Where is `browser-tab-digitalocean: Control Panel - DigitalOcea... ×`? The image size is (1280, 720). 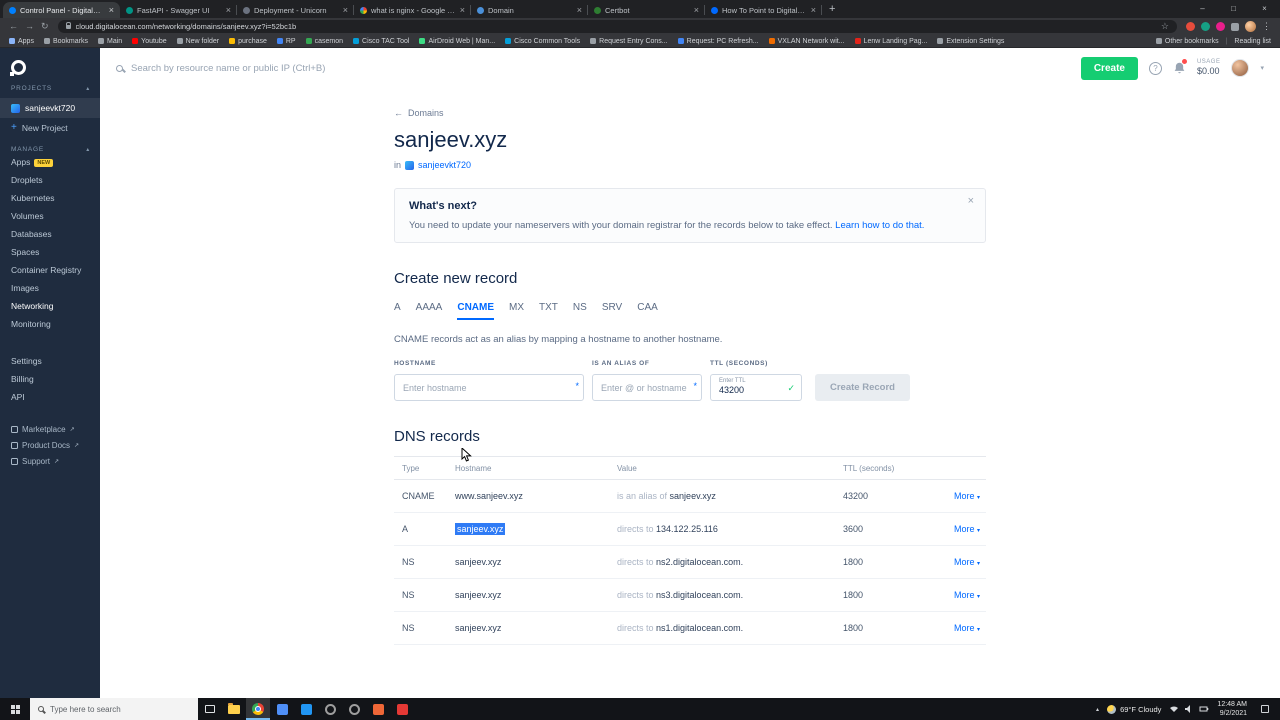
browser-tab-digitalocean: Control Panel - DigitalOcea... × is located at coordinates (61, 10).